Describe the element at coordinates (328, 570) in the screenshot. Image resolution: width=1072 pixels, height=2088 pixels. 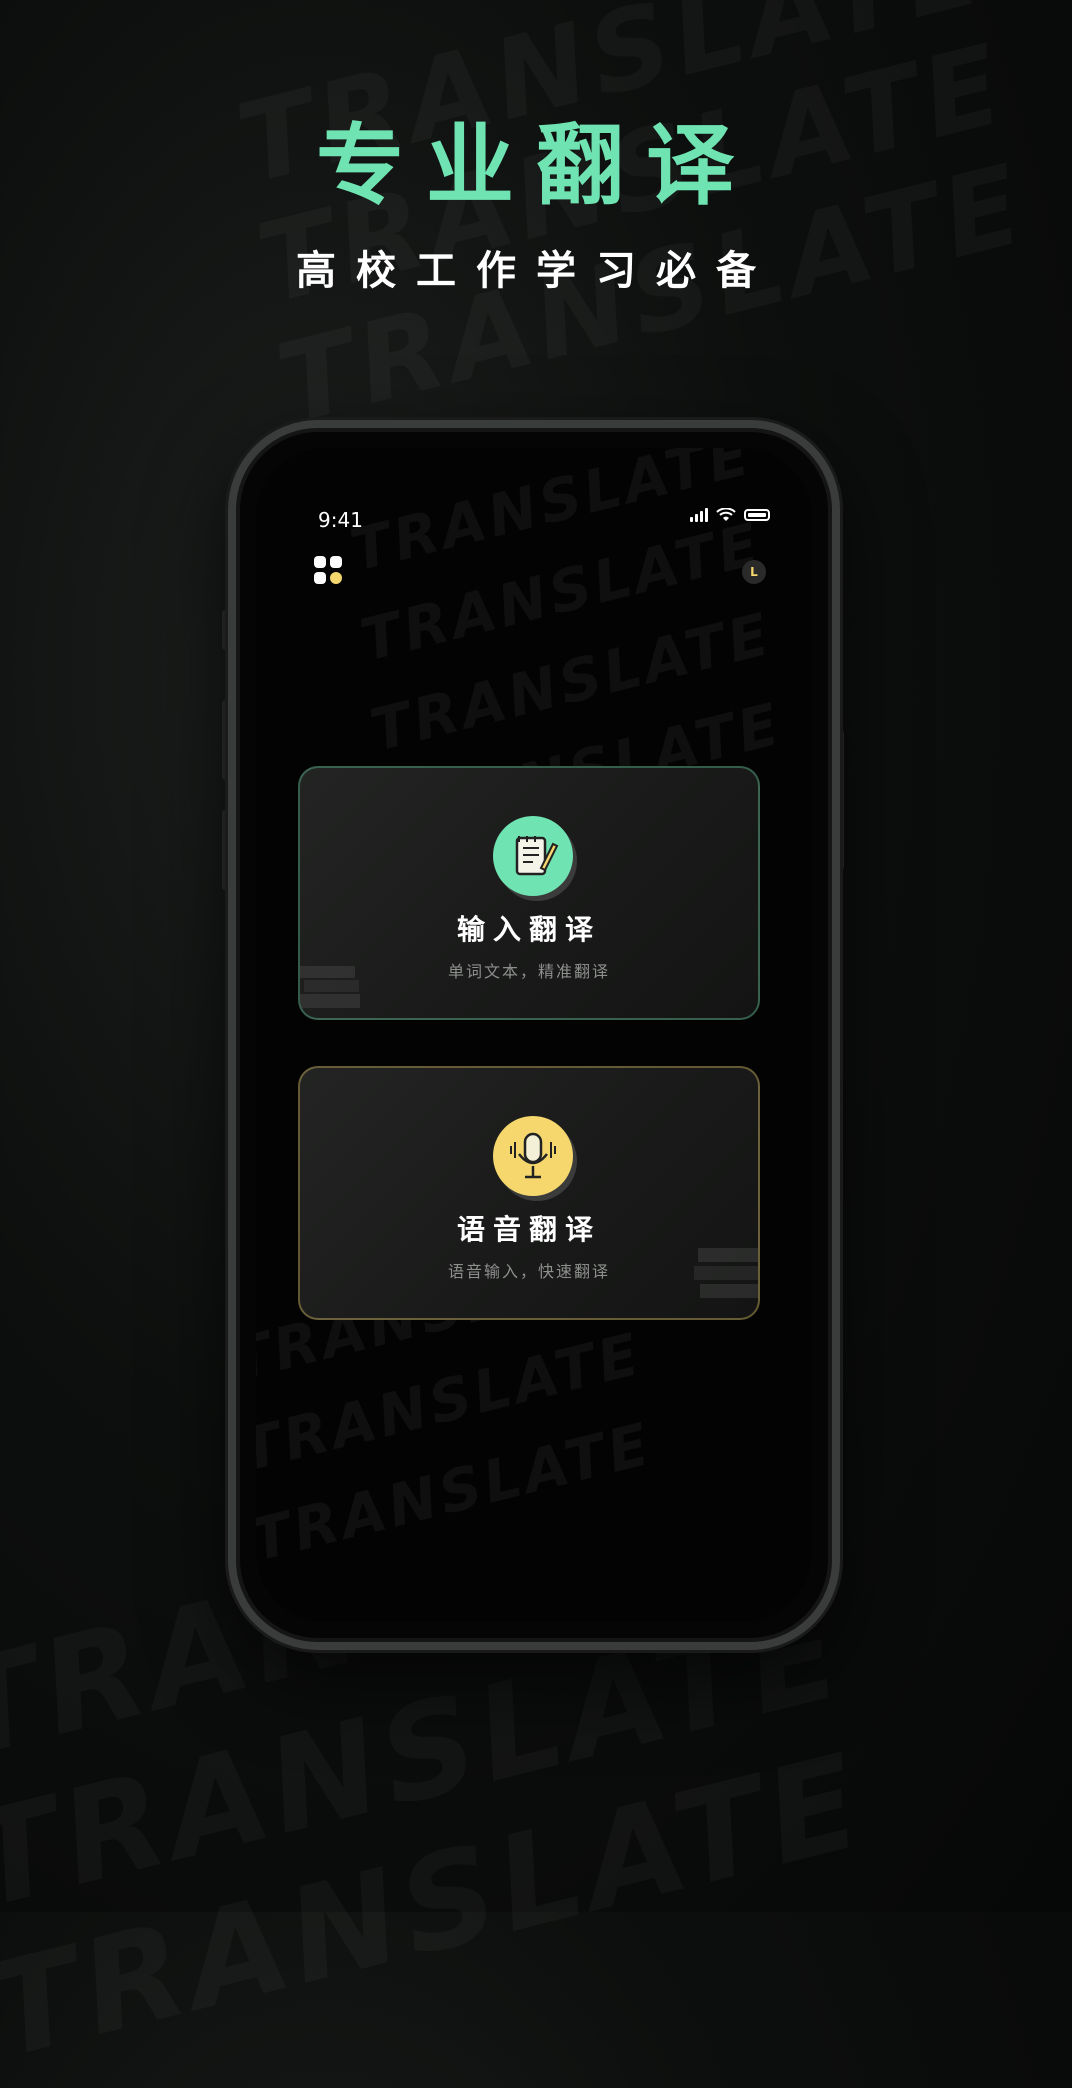
I see `menu-grid-icon` at that location.